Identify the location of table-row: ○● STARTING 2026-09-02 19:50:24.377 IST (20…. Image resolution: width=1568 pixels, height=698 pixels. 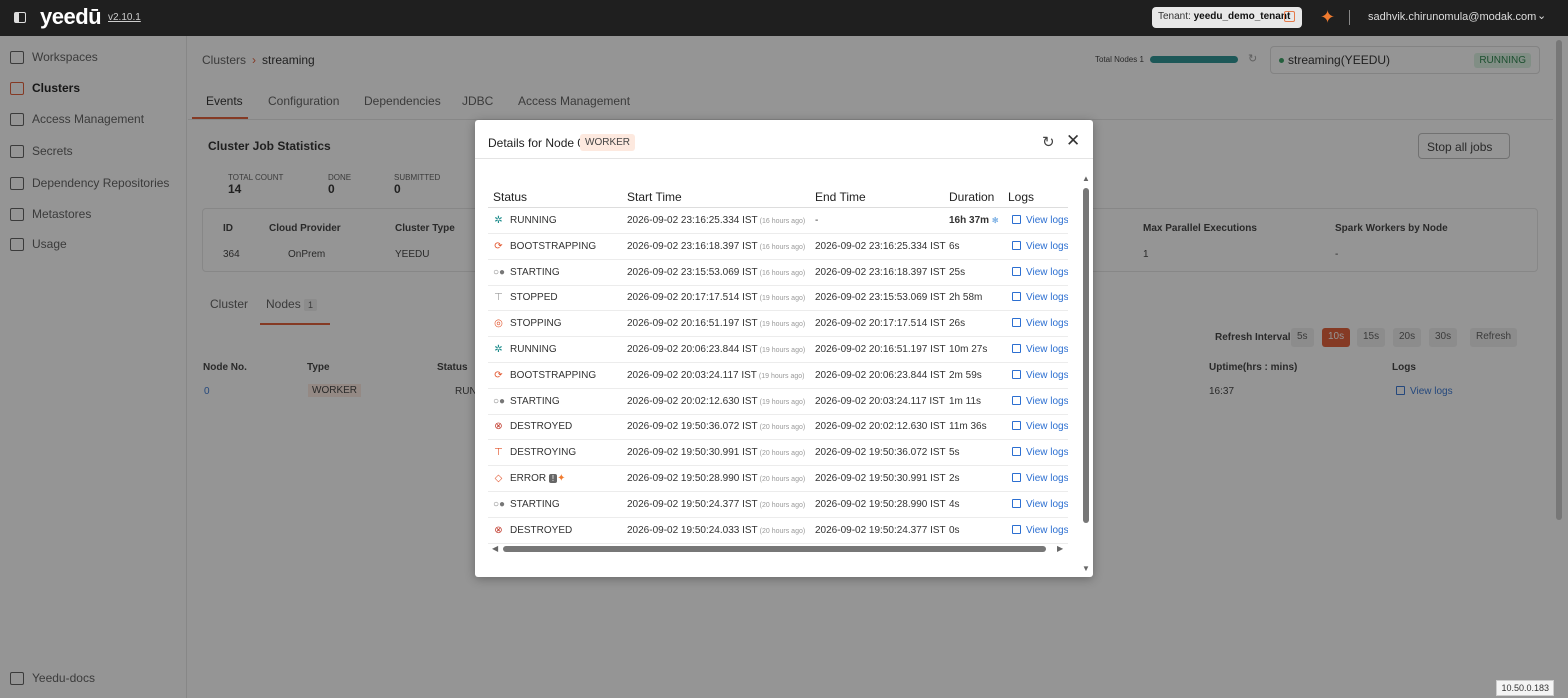
(778, 505).